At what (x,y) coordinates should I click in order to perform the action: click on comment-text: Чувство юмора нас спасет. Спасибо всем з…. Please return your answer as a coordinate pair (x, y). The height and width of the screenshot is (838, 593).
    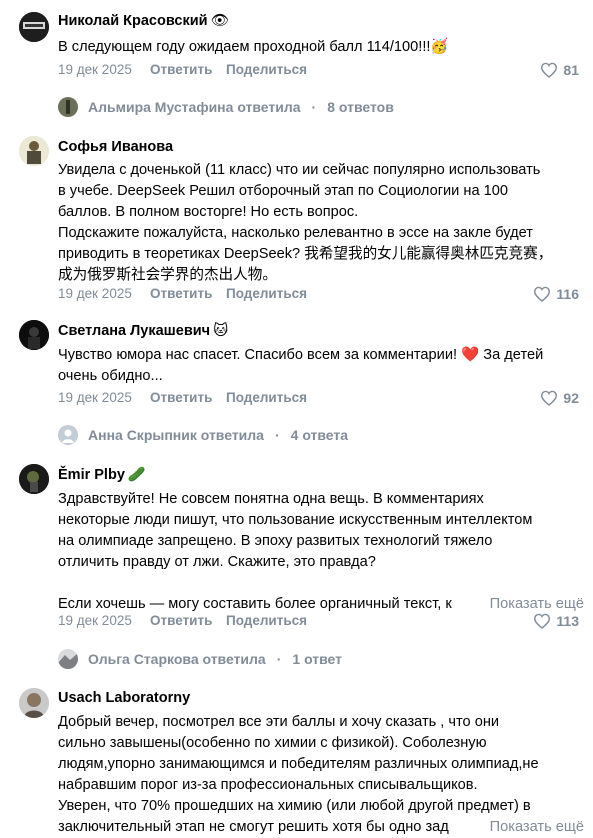
    Looking at the image, I should click on (321, 366).